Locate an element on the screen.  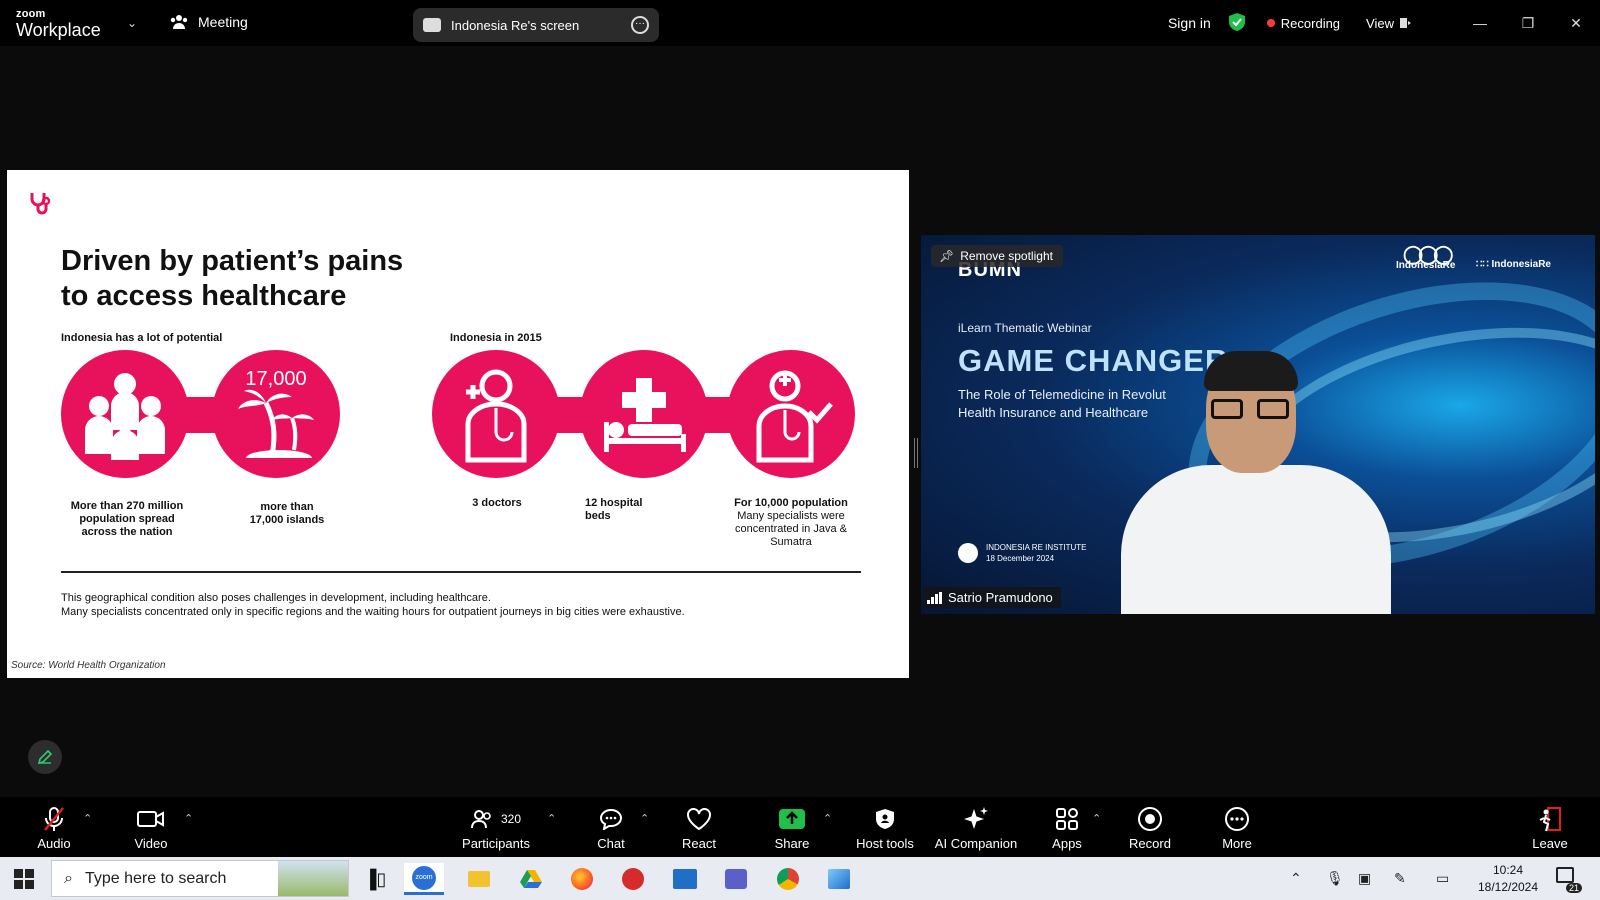
restore-icon: ❐ is located at coordinates (1528, 23).